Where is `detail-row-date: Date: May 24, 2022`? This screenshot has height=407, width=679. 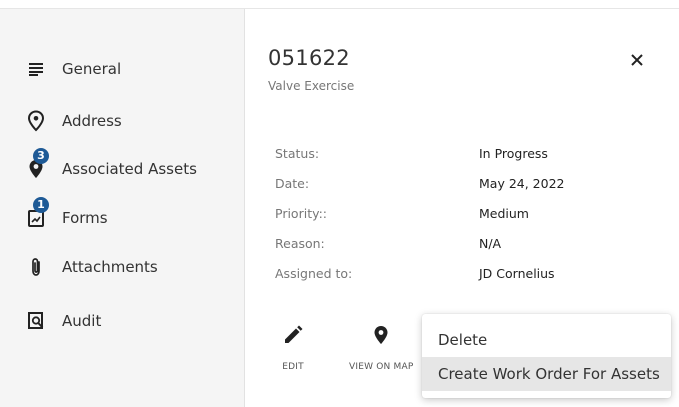
detail-row-date: Date: May 24, 2022 is located at coordinates (465, 186).